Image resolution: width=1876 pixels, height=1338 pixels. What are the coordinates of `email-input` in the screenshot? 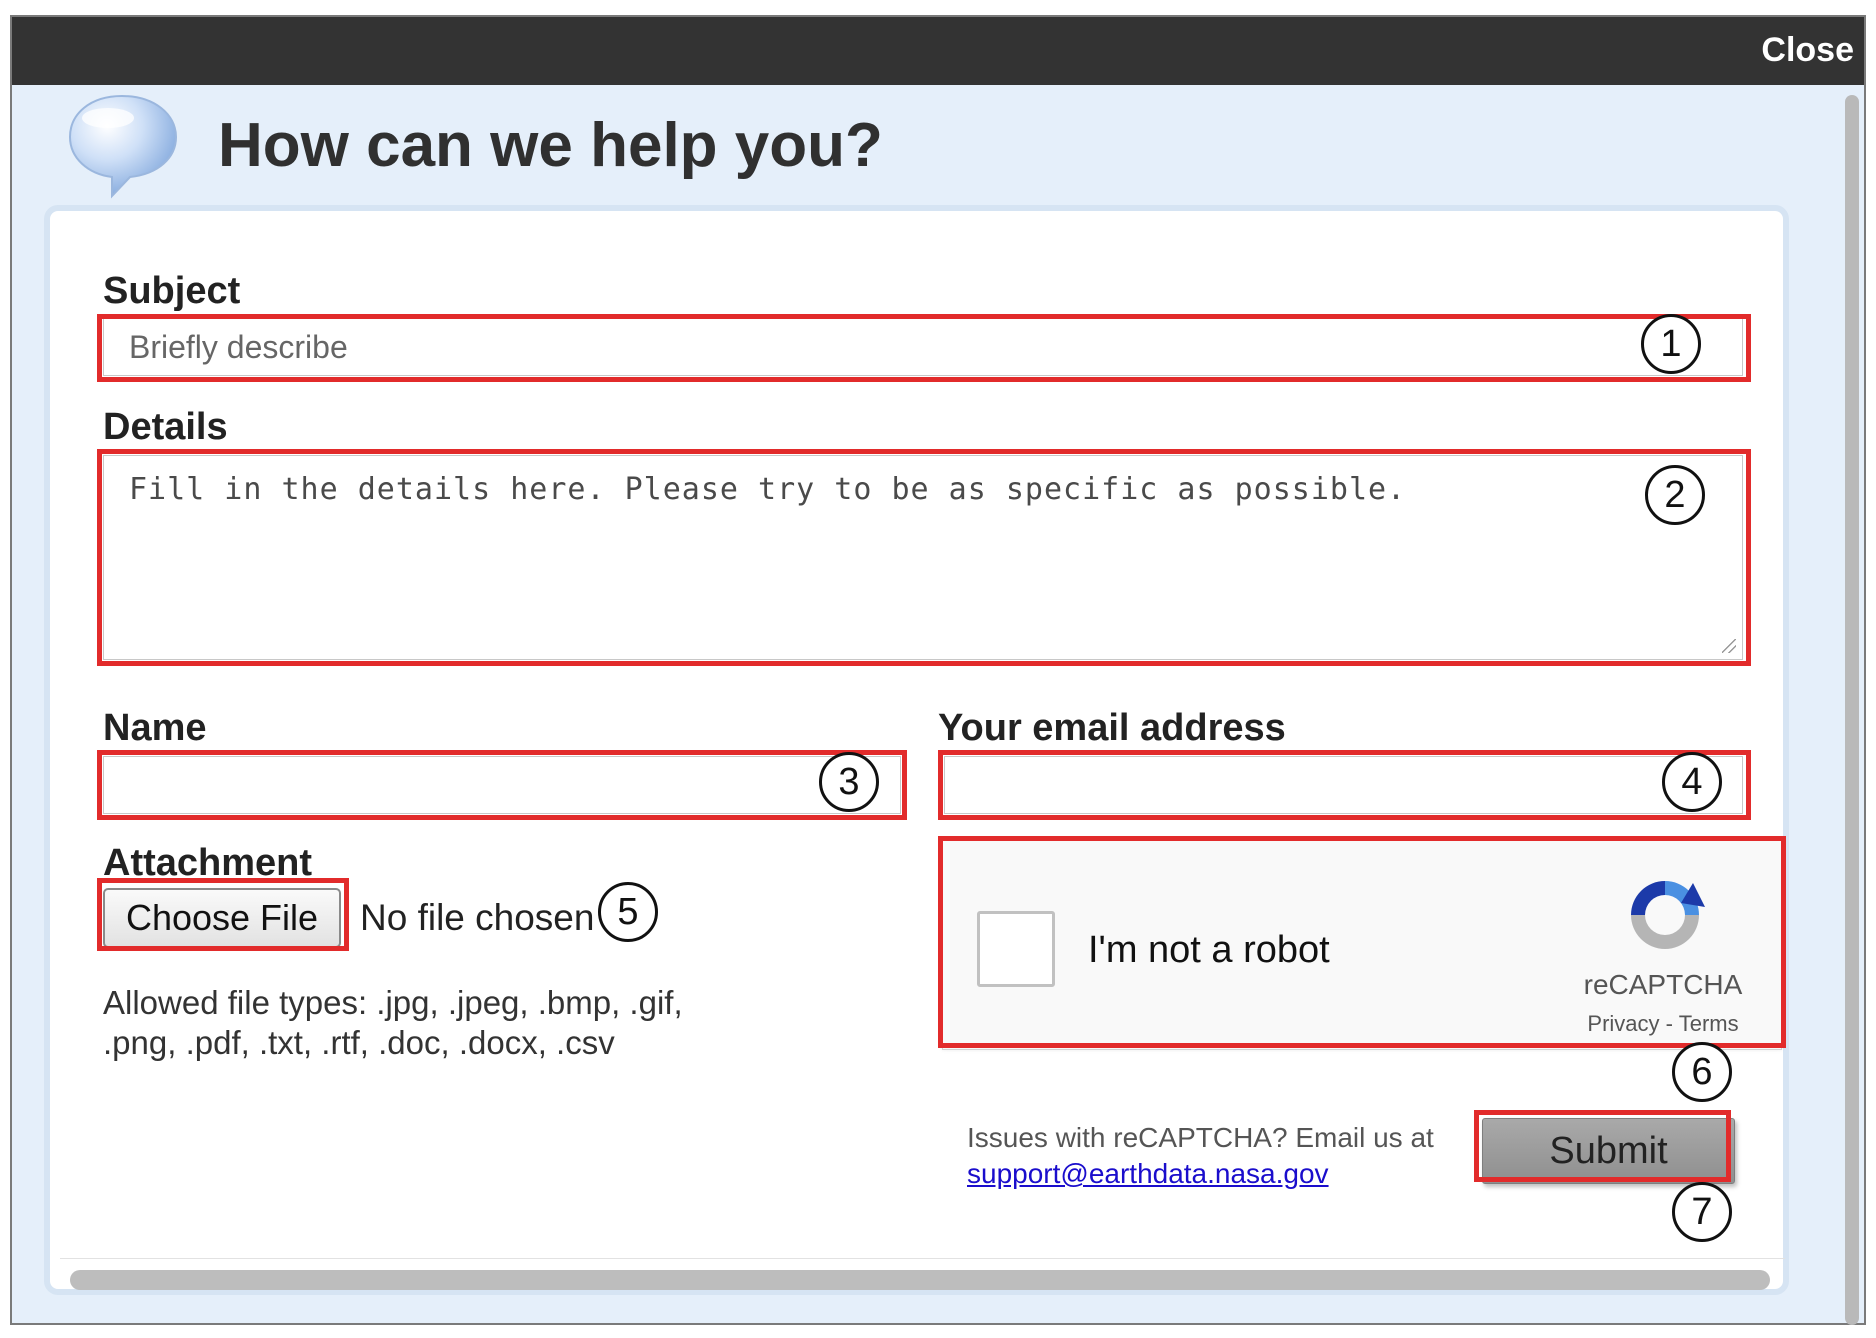 It's located at (1343, 785).